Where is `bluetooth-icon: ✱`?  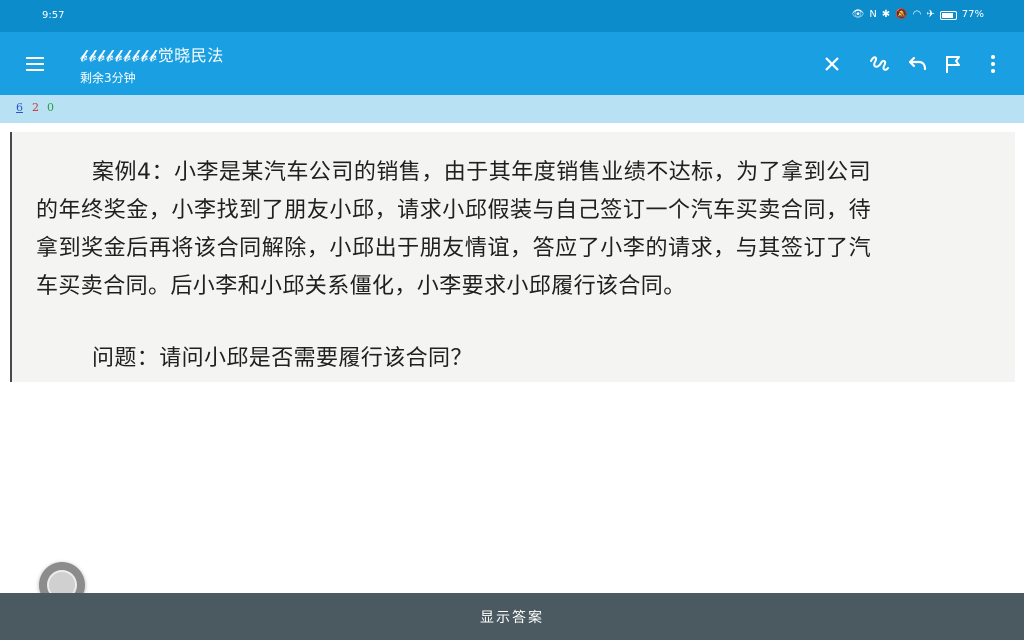
bluetooth-icon: ✱ is located at coordinates (886, 14).